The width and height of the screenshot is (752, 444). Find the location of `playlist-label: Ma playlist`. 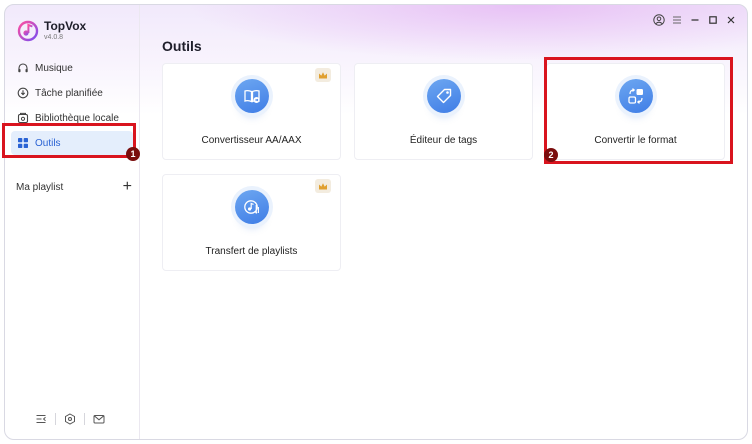

playlist-label: Ma playlist is located at coordinates (40, 187).